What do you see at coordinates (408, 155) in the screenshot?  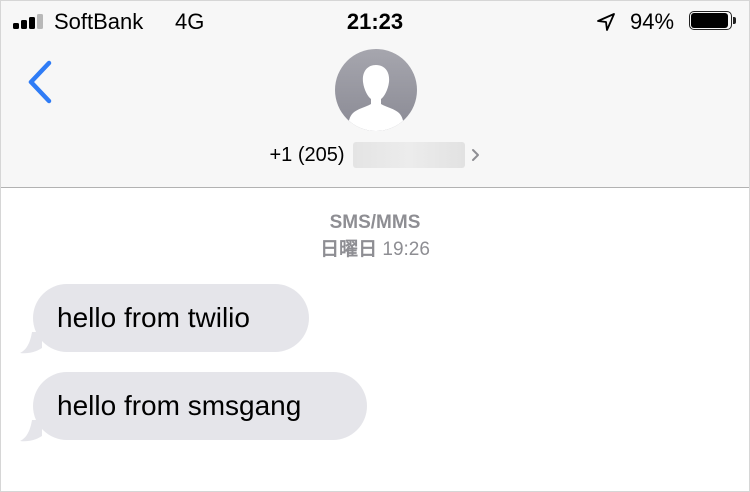 I see `redacted-number` at bounding box center [408, 155].